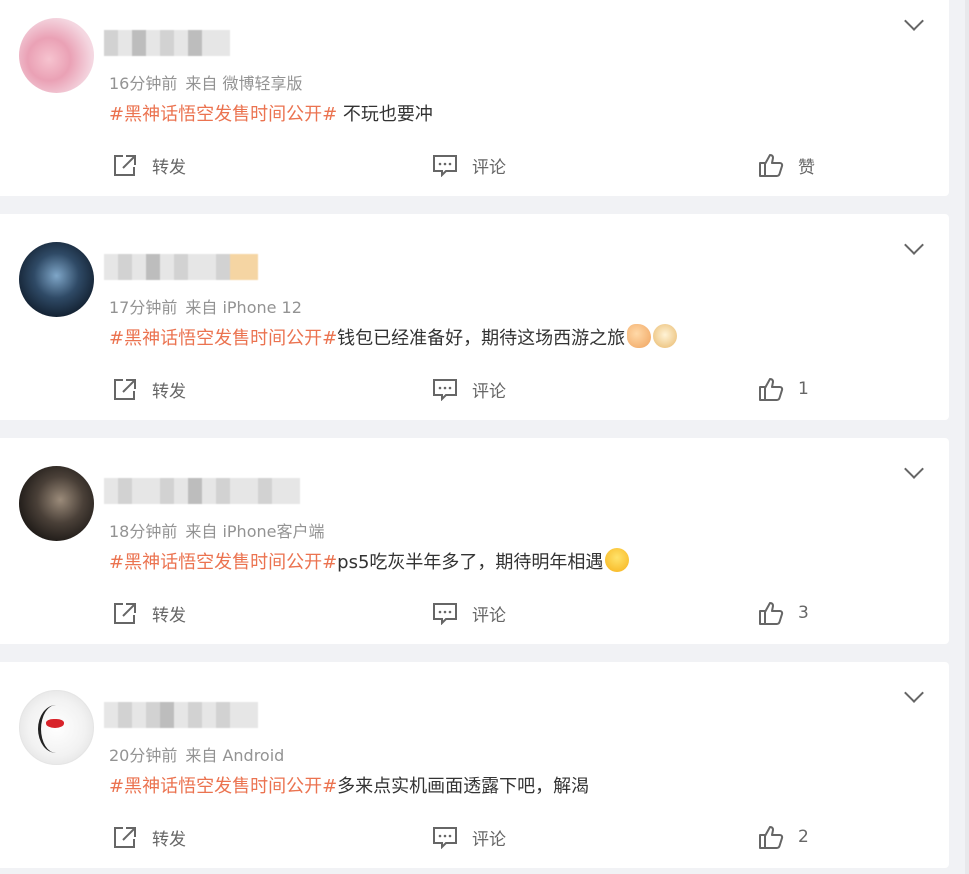 The image size is (969, 874). I want to click on avatar-line-art, so click(56, 729).